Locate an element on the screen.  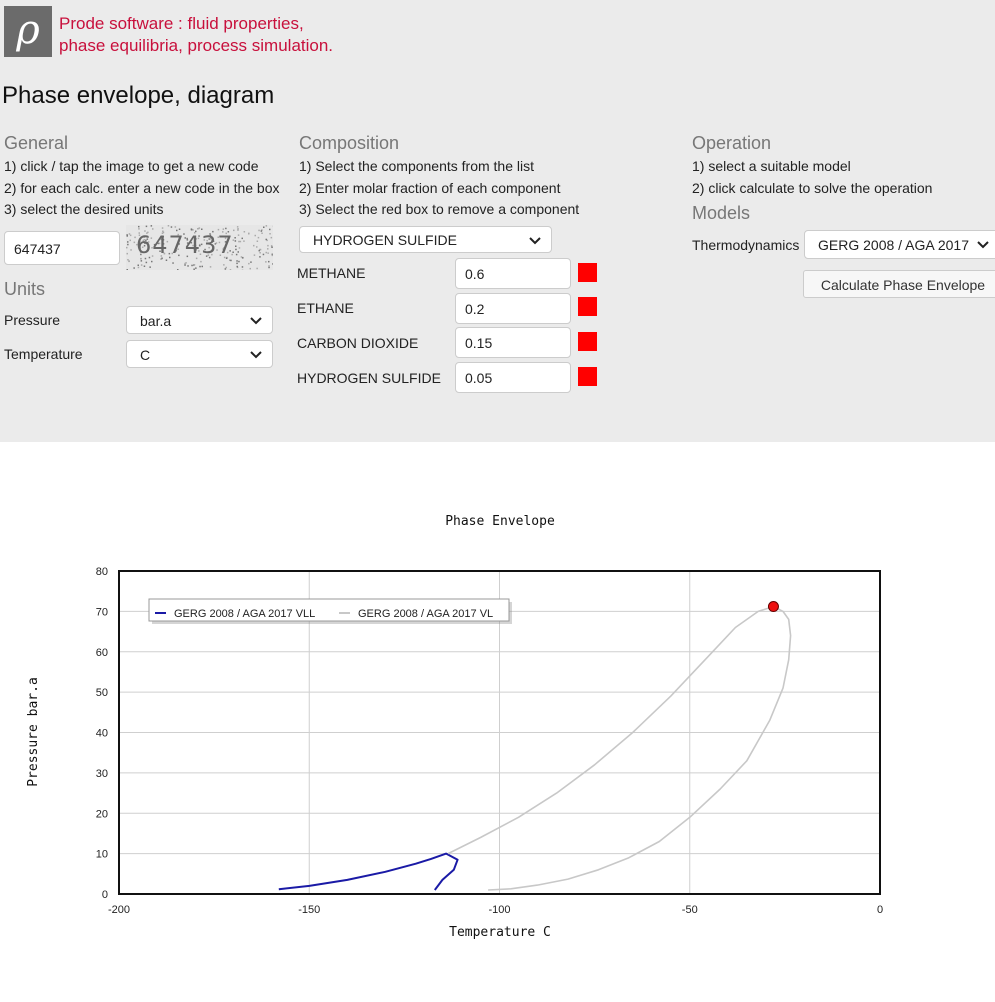
x-axis-ticks: -200 -150 -100 -50 0 is located at coordinates (495, 910).